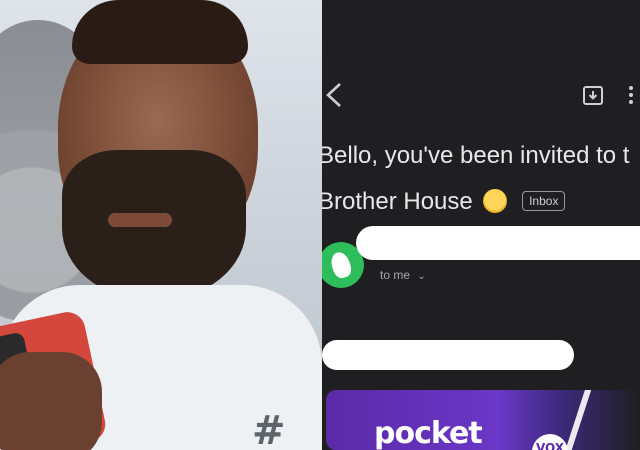  What do you see at coordinates (550, 442) in the screenshot?
I see `banner-badge: VOX` at bounding box center [550, 442].